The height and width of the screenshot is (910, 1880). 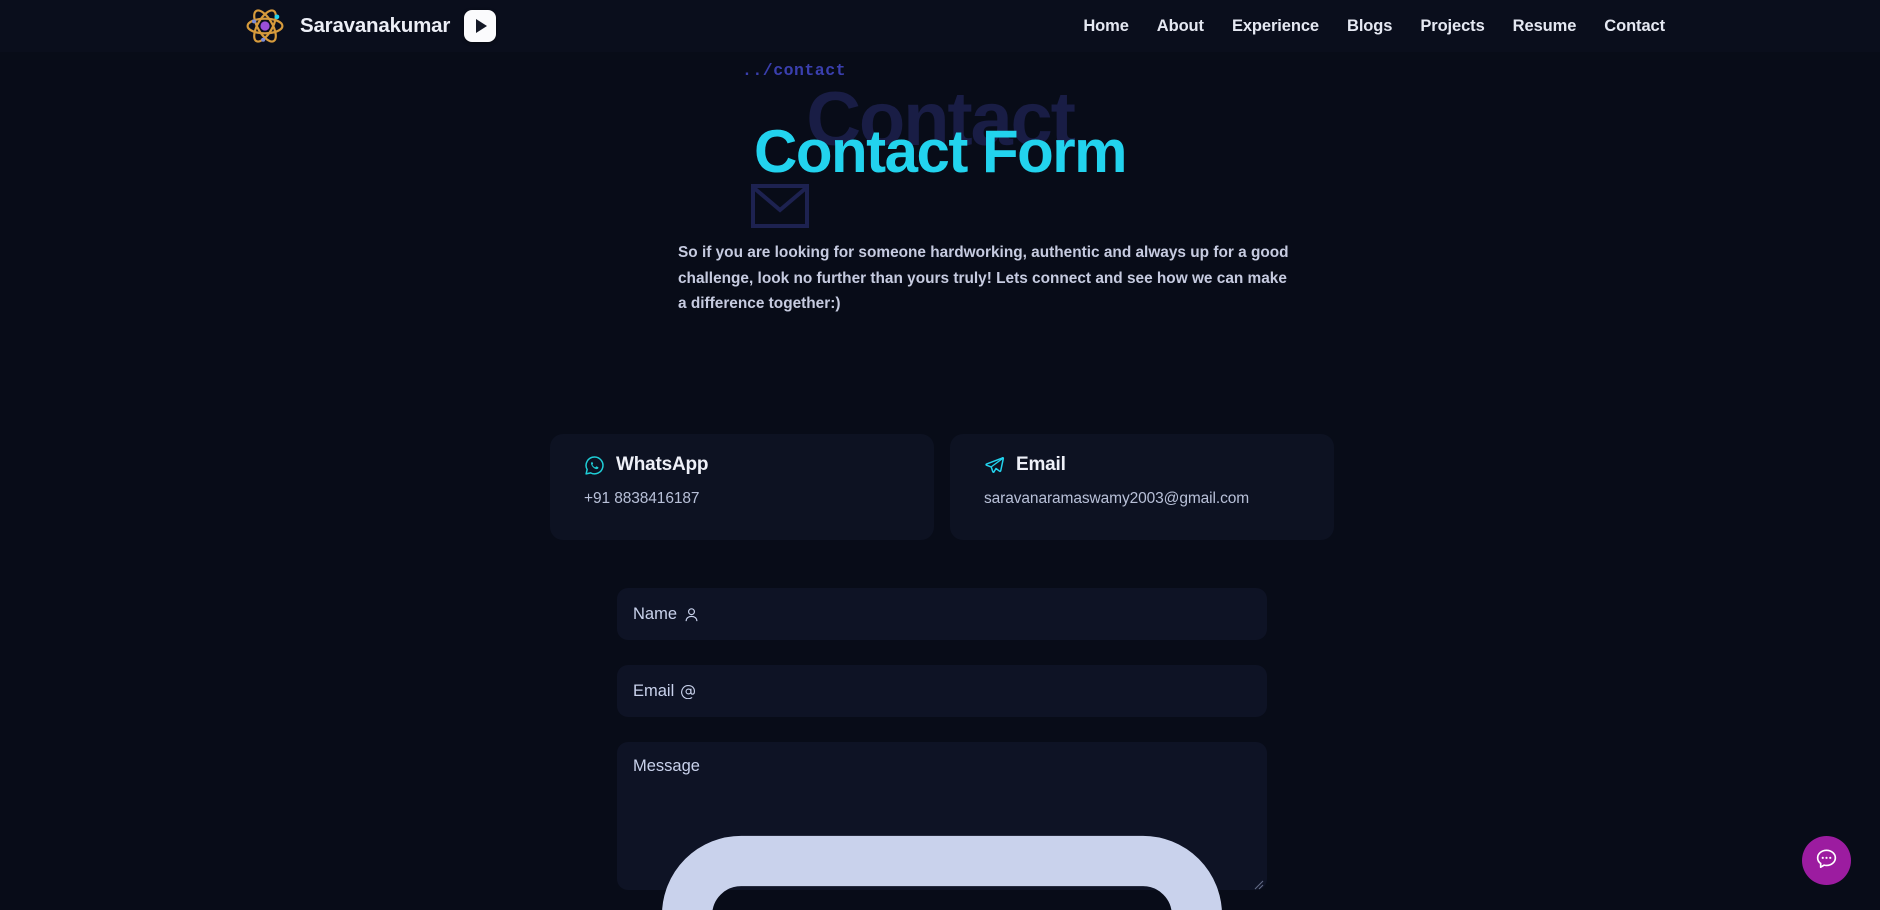 What do you see at coordinates (942, 614) in the screenshot?
I see `name-input: Name` at bounding box center [942, 614].